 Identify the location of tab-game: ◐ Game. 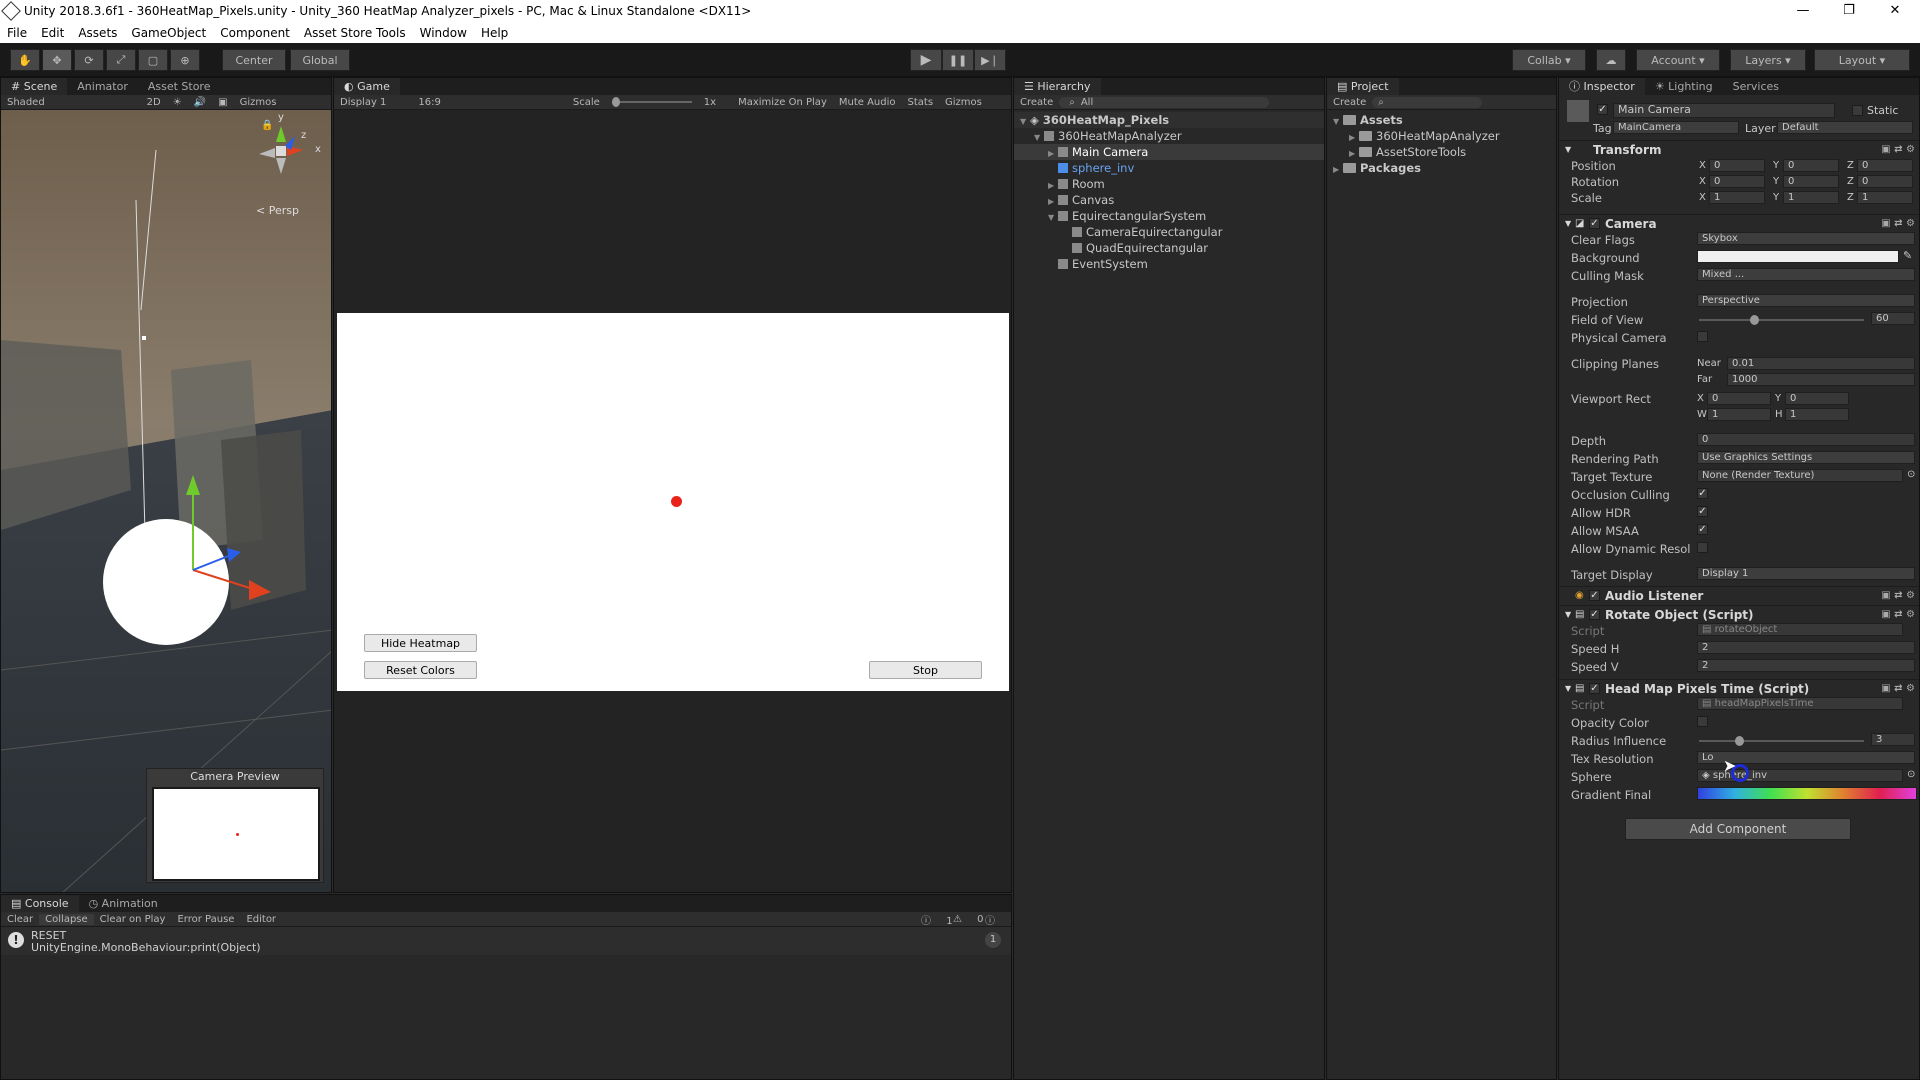
(367, 86).